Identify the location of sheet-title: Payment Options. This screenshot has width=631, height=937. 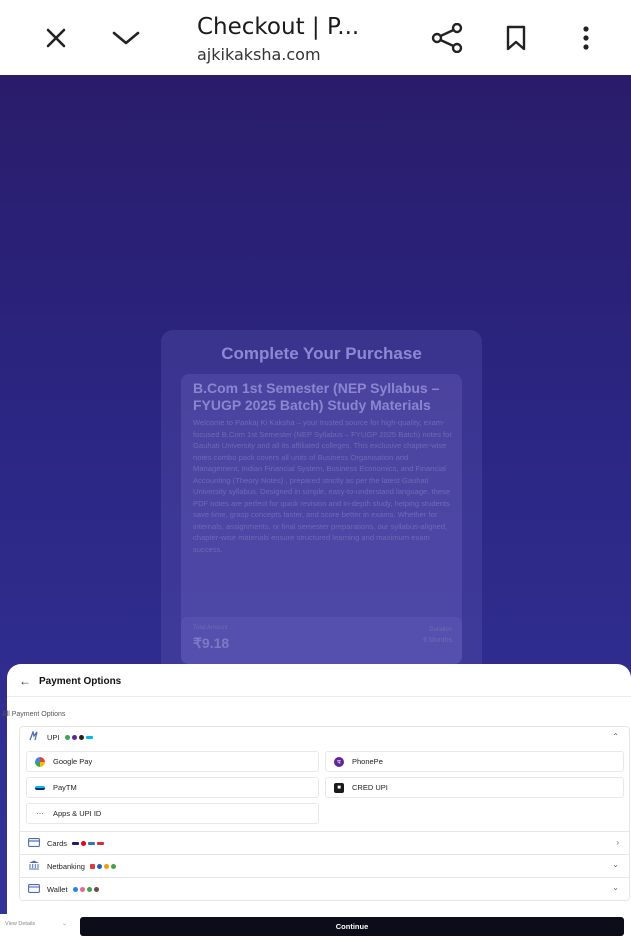
(80, 681).